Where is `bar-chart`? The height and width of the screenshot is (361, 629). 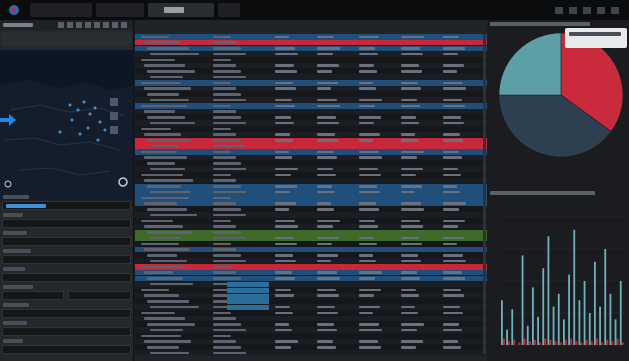
bar-chart is located at coordinates (559, 276).